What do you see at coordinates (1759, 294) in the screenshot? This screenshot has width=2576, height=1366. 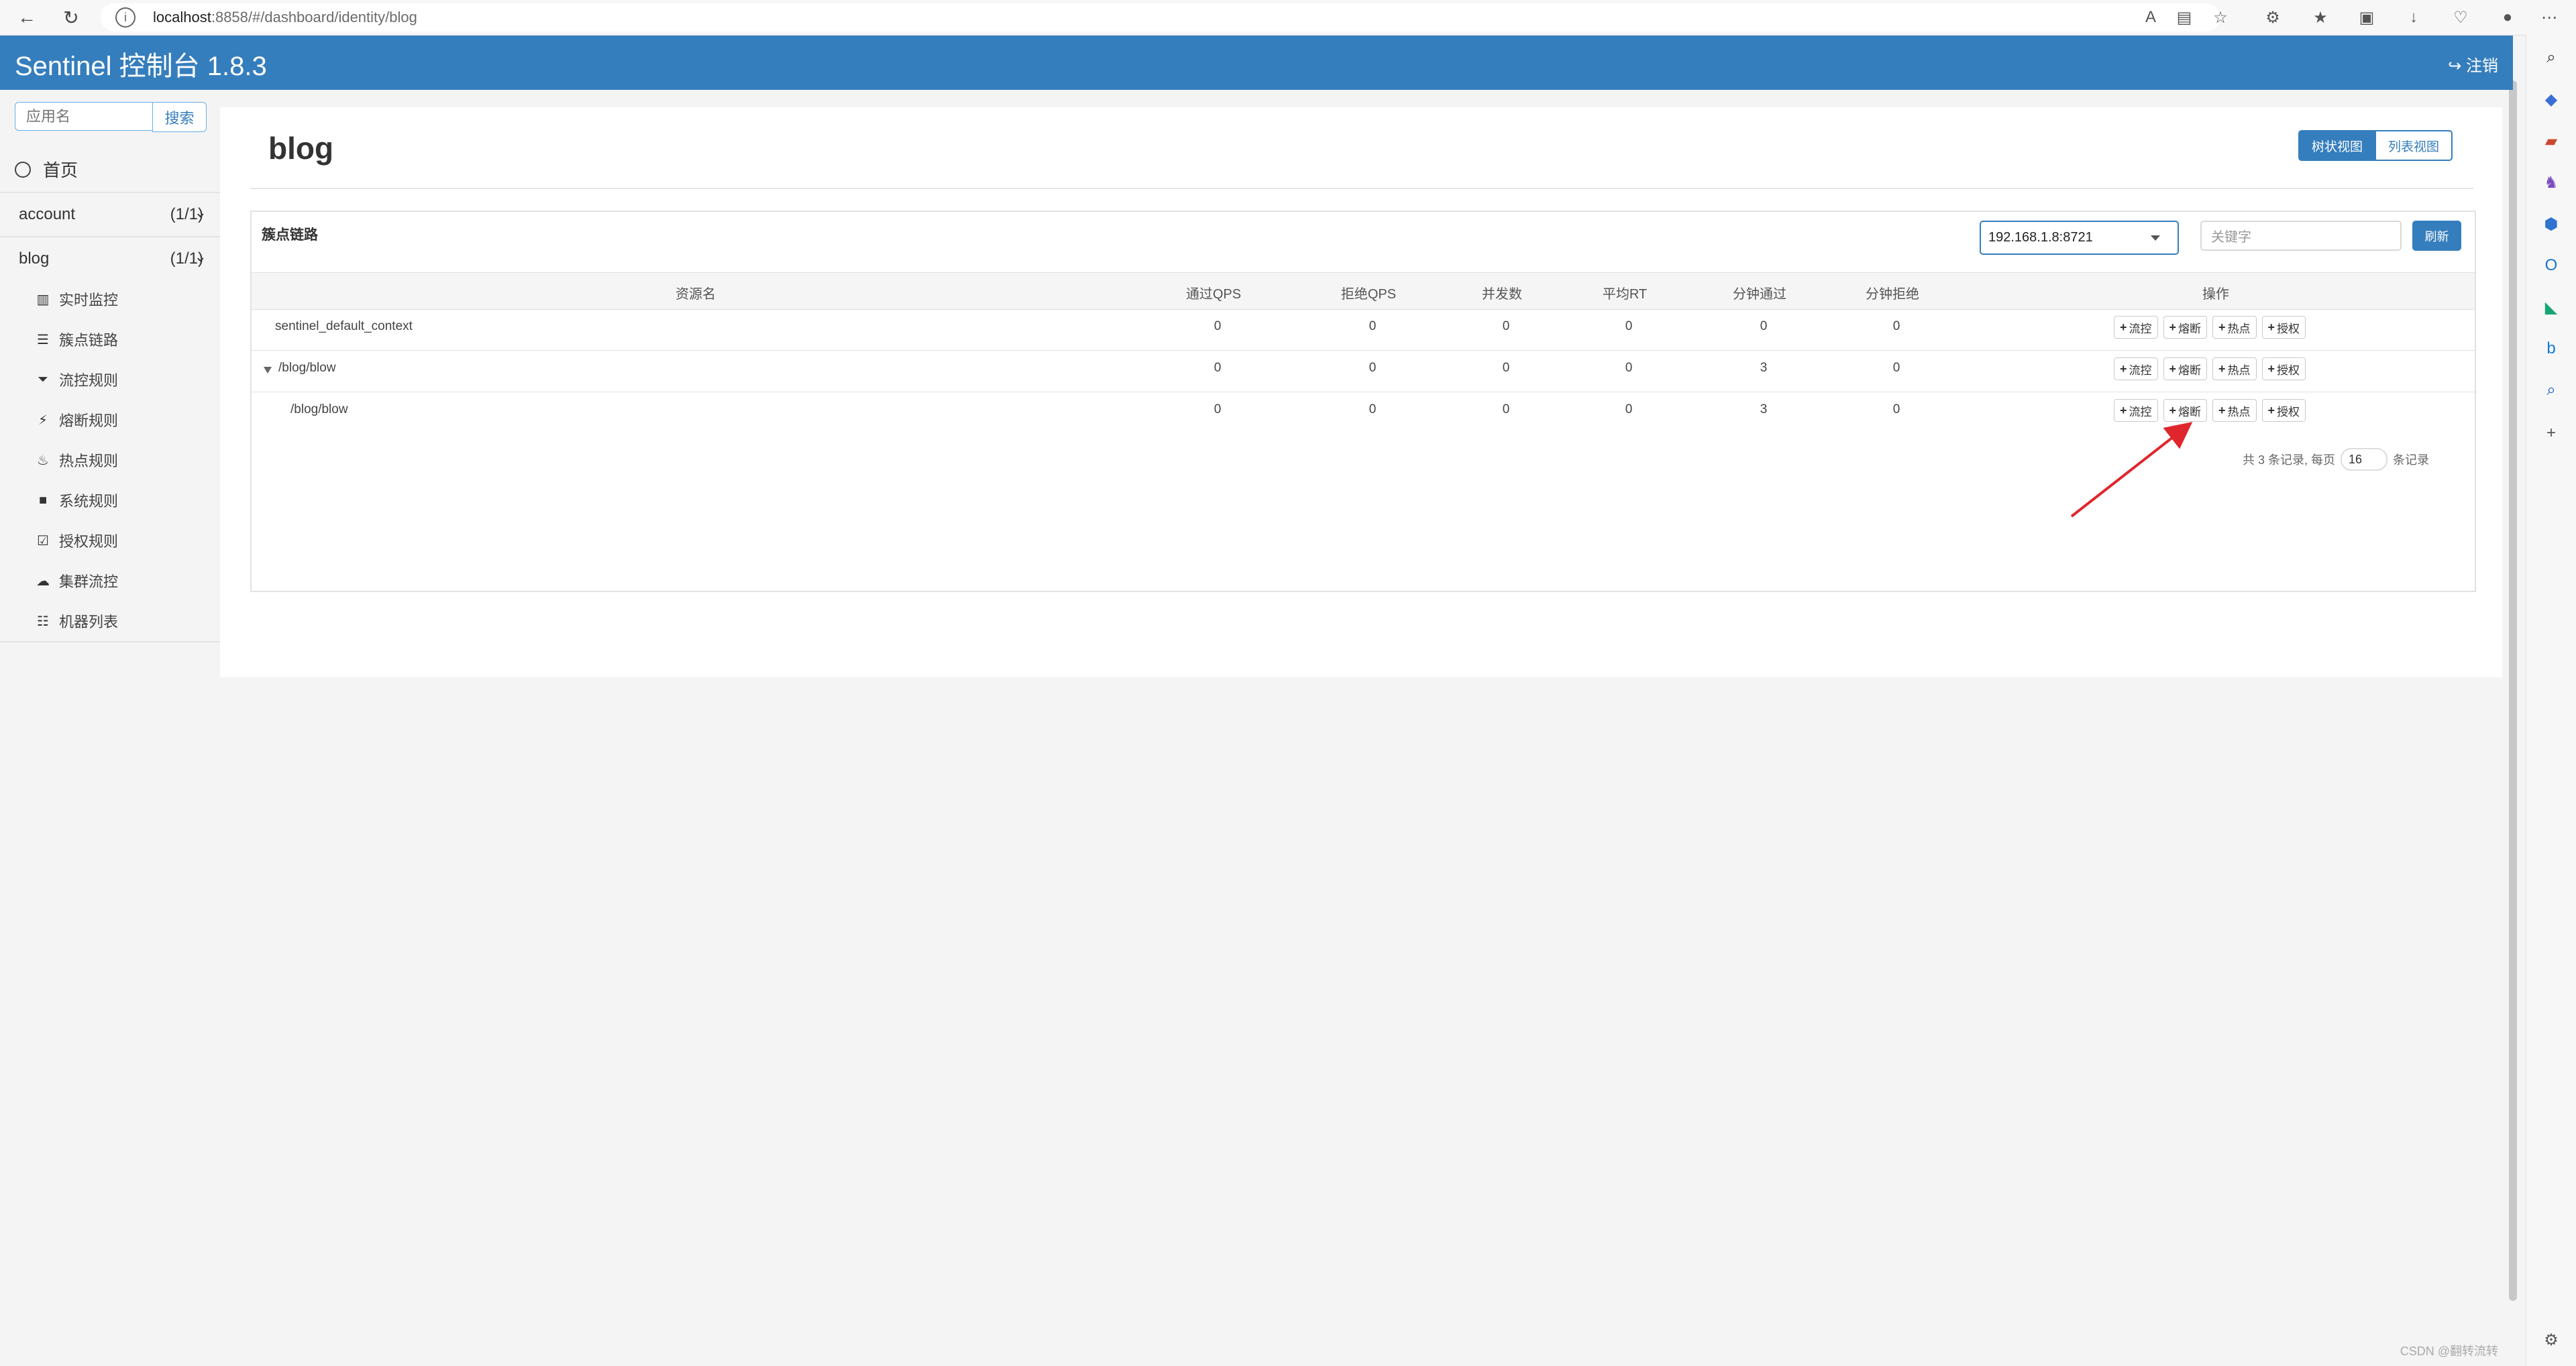 I see `column-header: 分钟通过` at bounding box center [1759, 294].